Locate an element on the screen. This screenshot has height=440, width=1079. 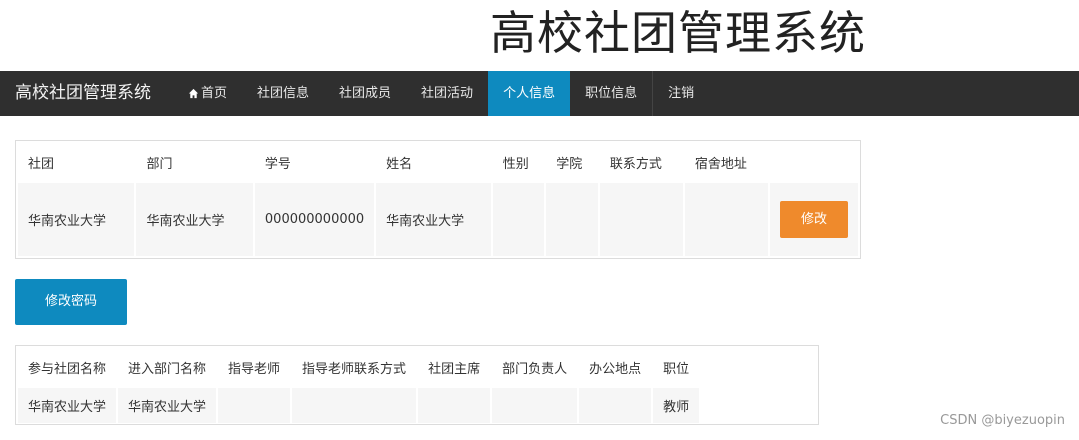
nav-home-label: 首页 is located at coordinates (214, 93).